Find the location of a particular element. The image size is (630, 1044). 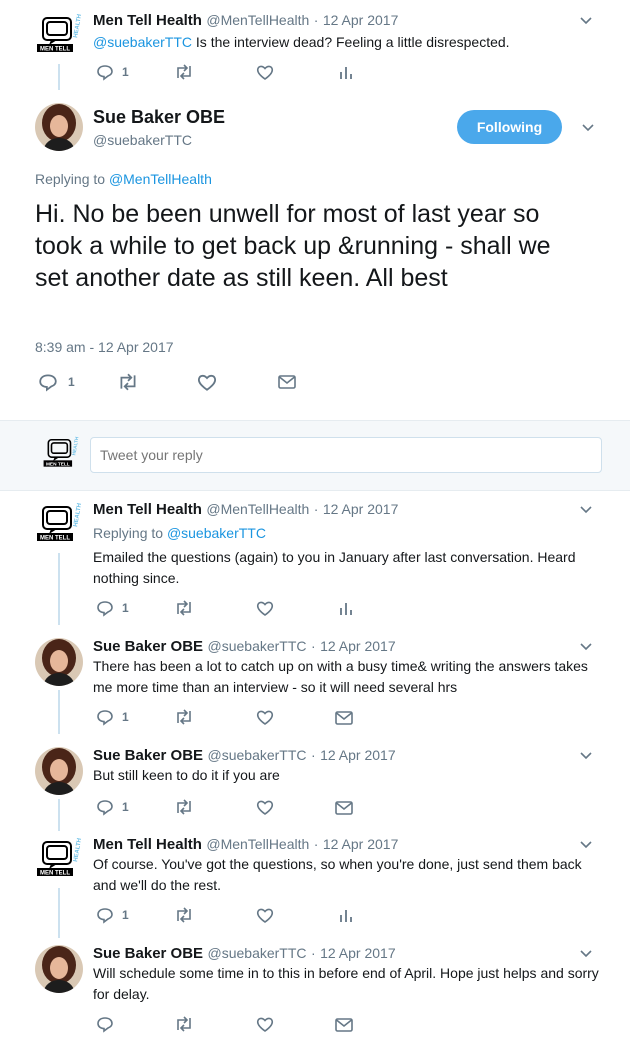

replying-to: Replying to @suebakerTTC is located at coordinates (179, 533).